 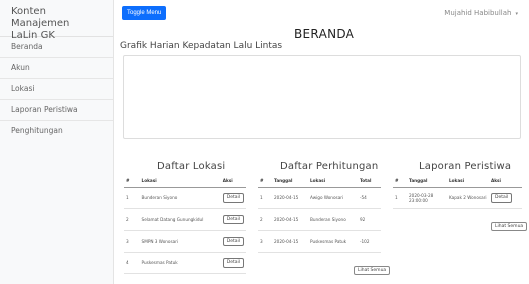 What do you see at coordinates (180, 241) in the screenshot?
I see `cell-lokasi: SMPN 3 Wonosari` at bounding box center [180, 241].